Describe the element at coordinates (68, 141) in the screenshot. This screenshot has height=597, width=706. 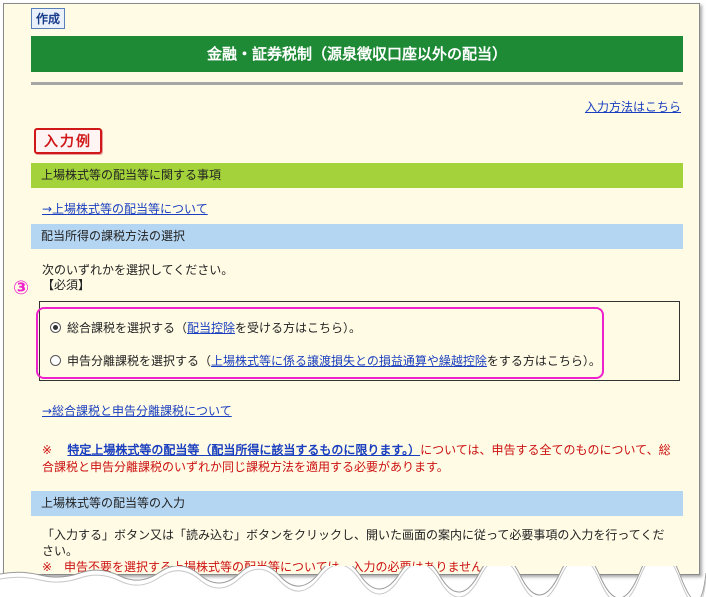
I see `input-example-badge: 入力例` at that location.